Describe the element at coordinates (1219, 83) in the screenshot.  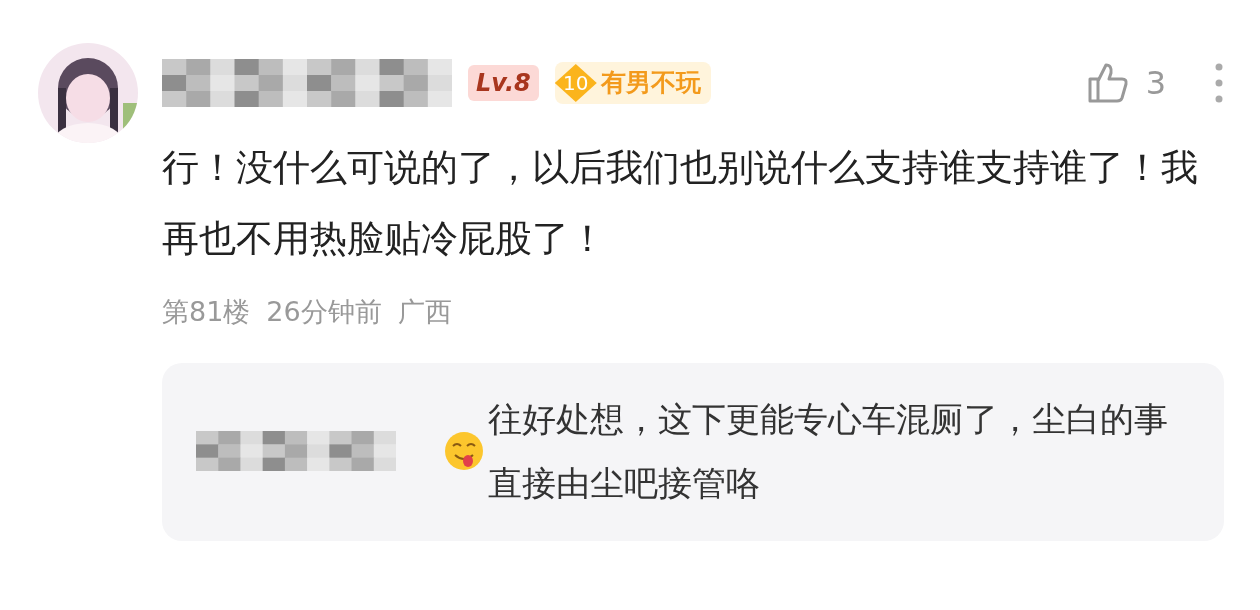
I see `more-icon` at that location.